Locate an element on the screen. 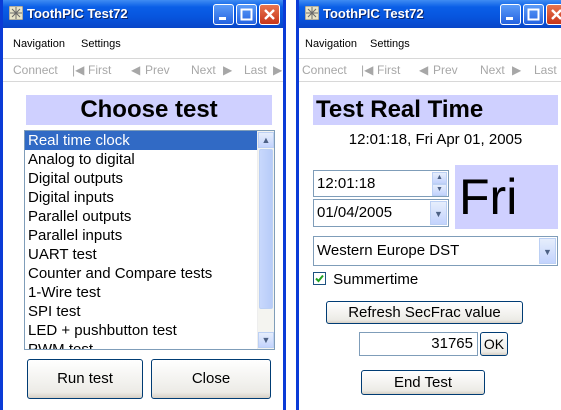  timezone-dropdown-icon: ▼ is located at coordinates (547, 251).